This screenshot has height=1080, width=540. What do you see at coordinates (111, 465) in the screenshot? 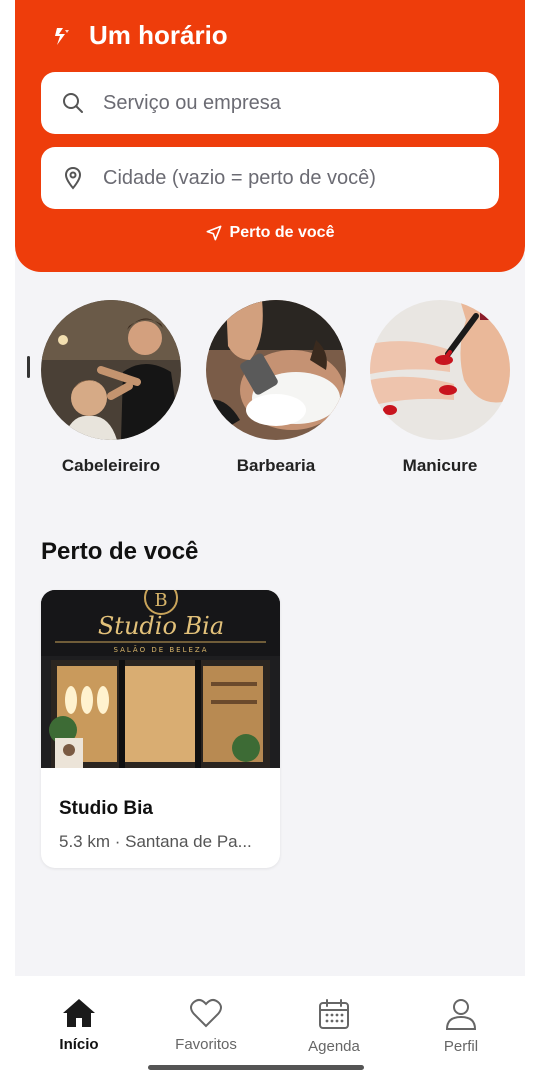
I see `category-label: Cabeleireiro` at bounding box center [111, 465].